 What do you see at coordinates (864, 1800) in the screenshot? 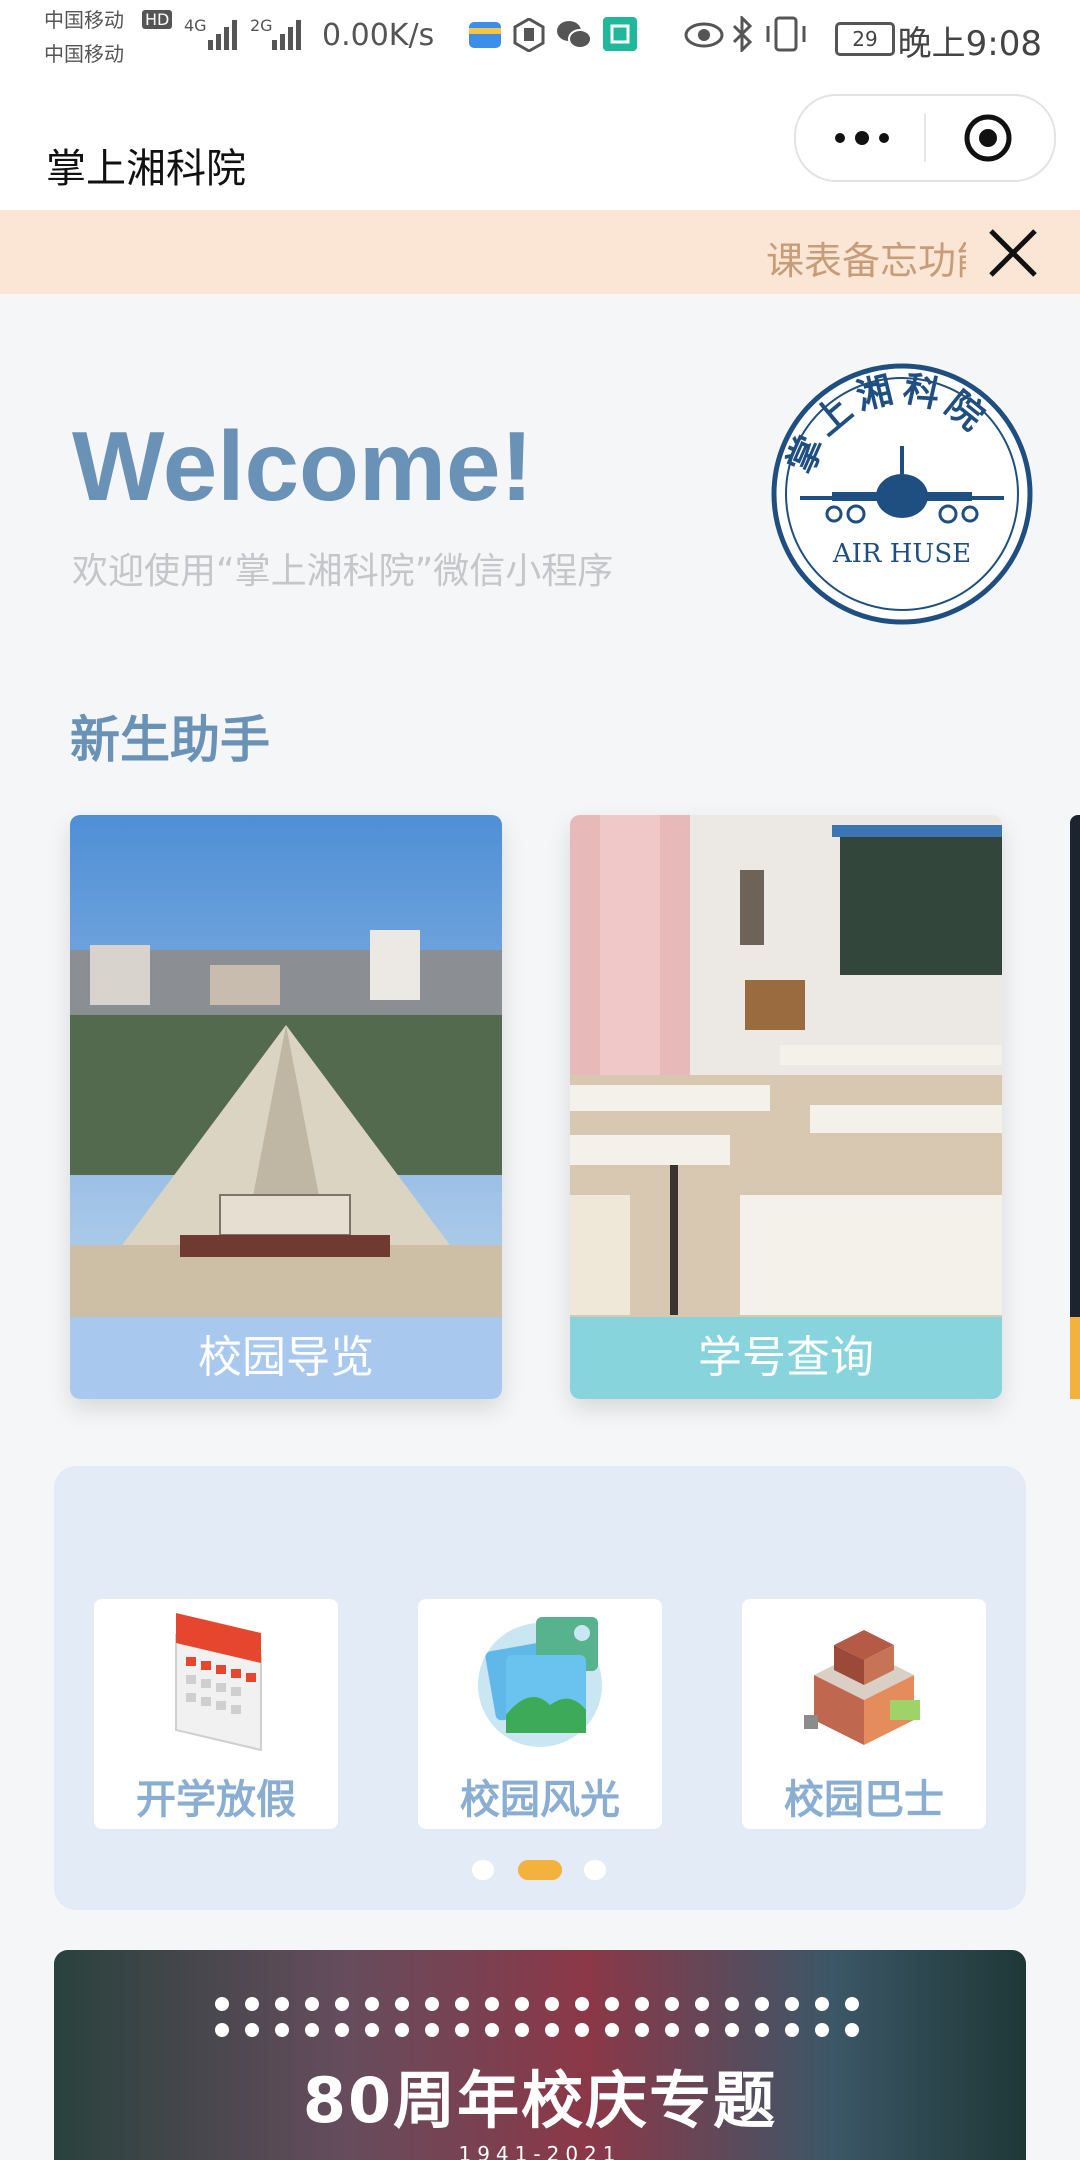
I see `tile-label: 校园巴士` at bounding box center [864, 1800].